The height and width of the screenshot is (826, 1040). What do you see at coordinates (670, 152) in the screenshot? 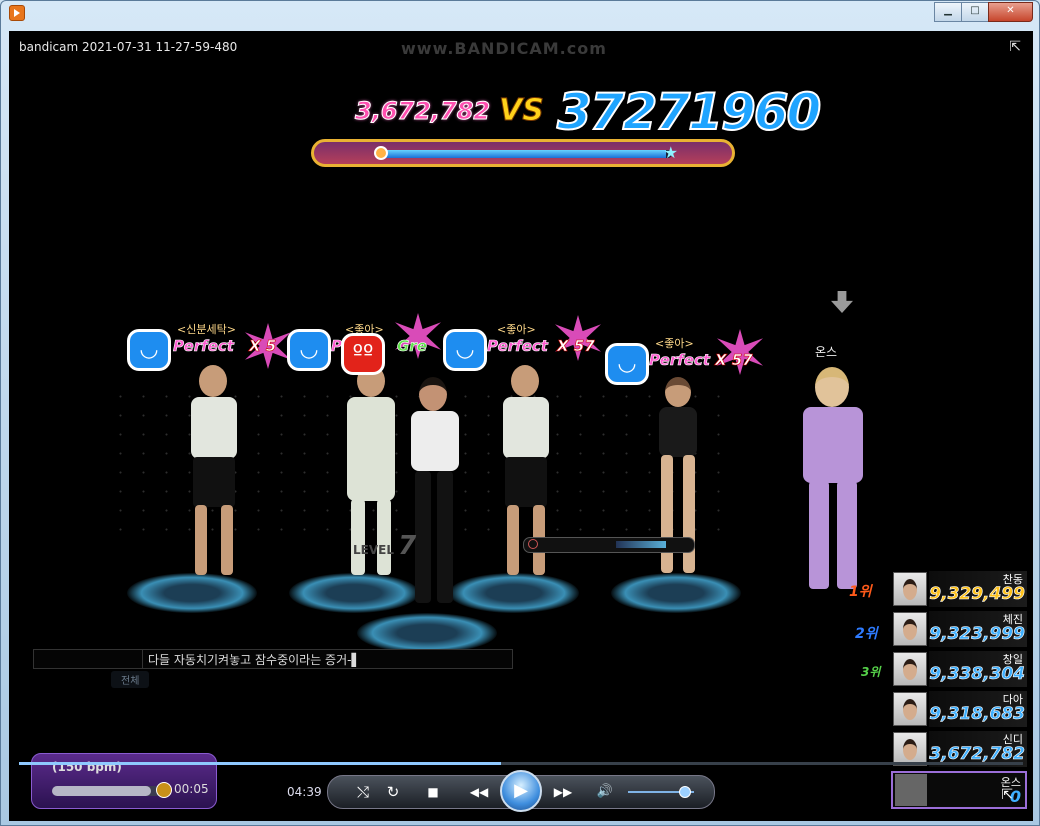
I see `star-icon: ★` at bounding box center [670, 152].